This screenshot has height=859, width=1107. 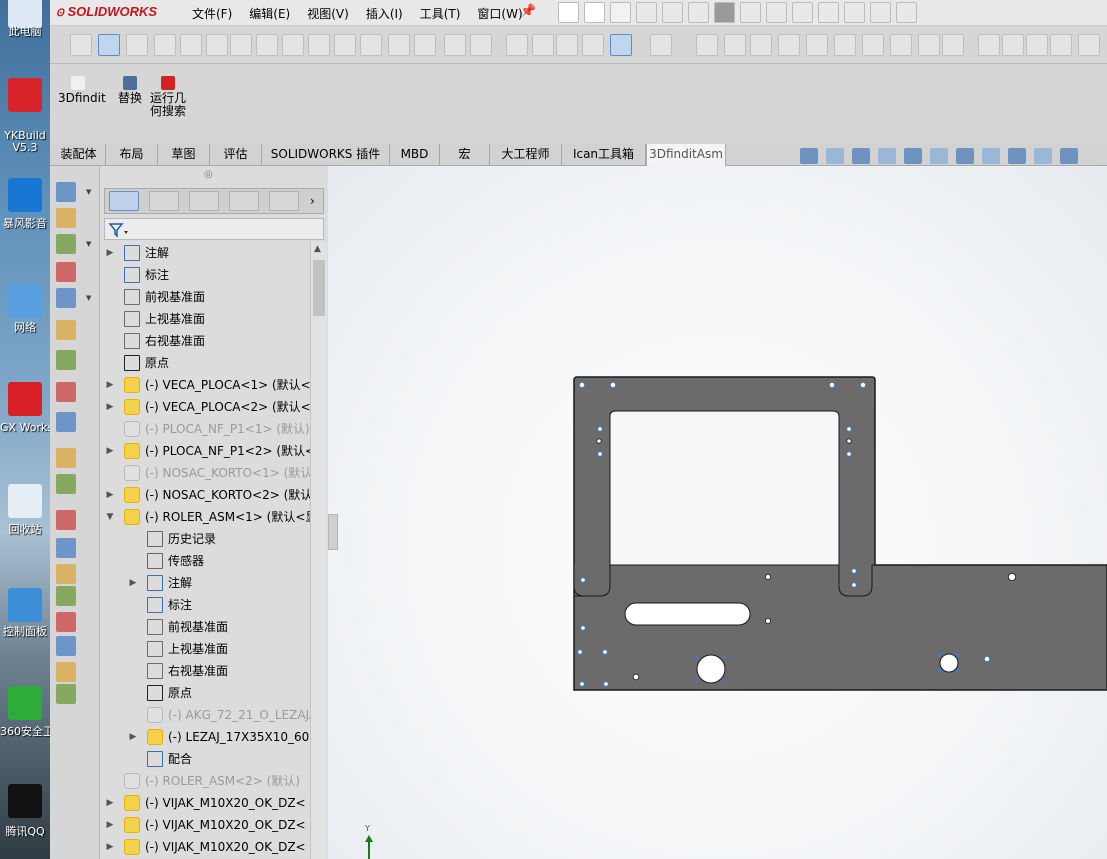 I want to click on feature-manager-tab-icon, so click(x=124, y=201).